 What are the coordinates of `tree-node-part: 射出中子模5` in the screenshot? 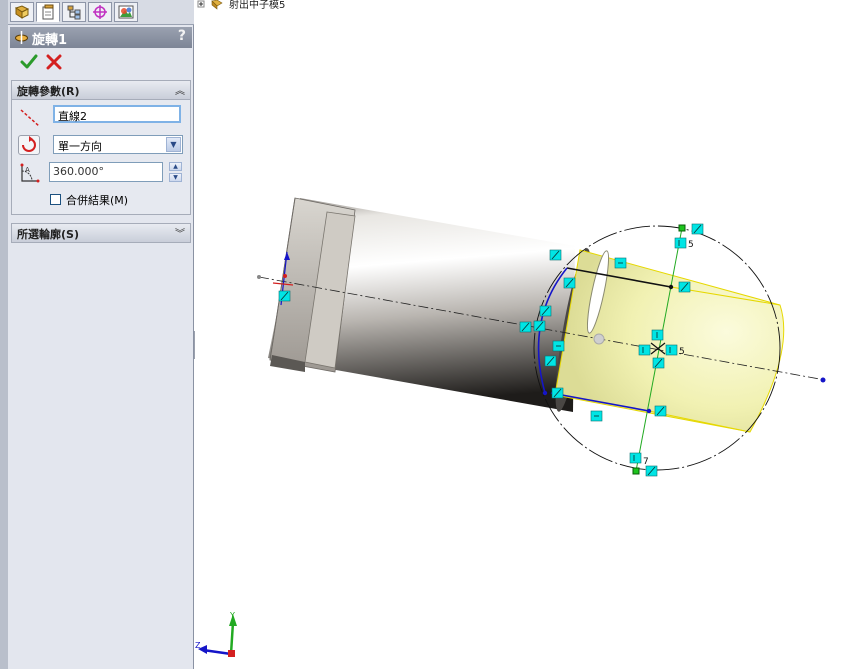 It's located at (241, 5).